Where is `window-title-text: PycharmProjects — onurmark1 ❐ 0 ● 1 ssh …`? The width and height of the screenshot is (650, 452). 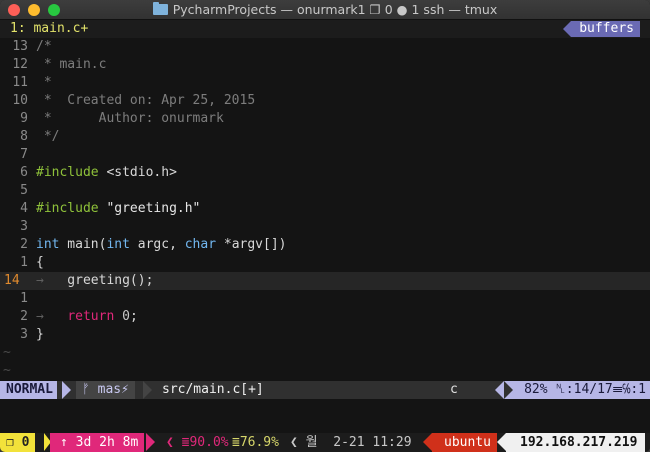
window-title-text: PycharmProjects — onurmark1 ❐ 0 ● 1 ssh … is located at coordinates (335, 9).